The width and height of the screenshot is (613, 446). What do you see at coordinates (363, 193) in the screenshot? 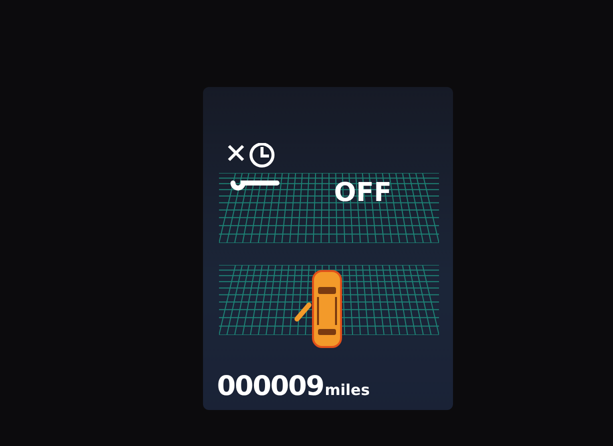
I see `maintenance-status: OFF` at bounding box center [363, 193].